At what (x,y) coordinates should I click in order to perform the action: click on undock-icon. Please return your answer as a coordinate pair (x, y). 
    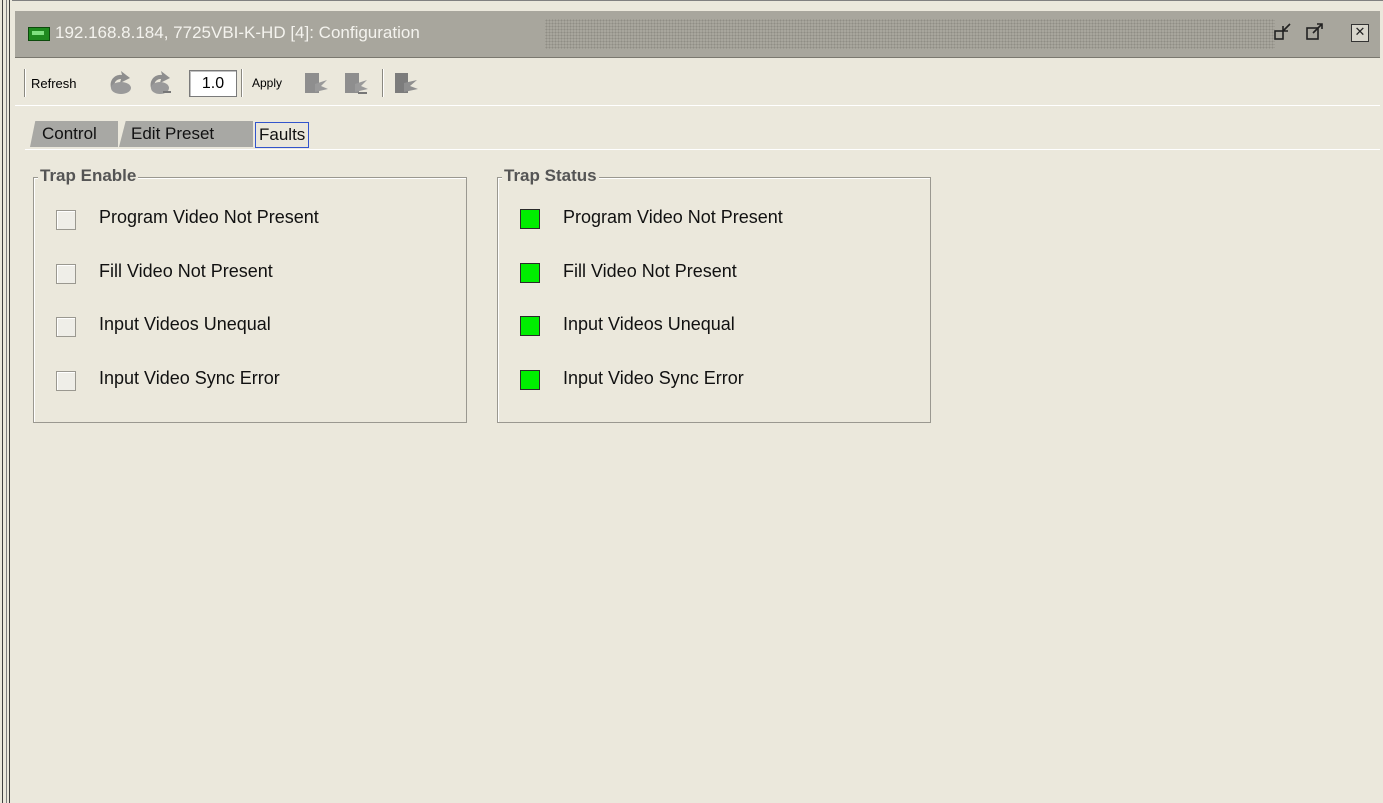
    Looking at the image, I should click on (1315, 32).